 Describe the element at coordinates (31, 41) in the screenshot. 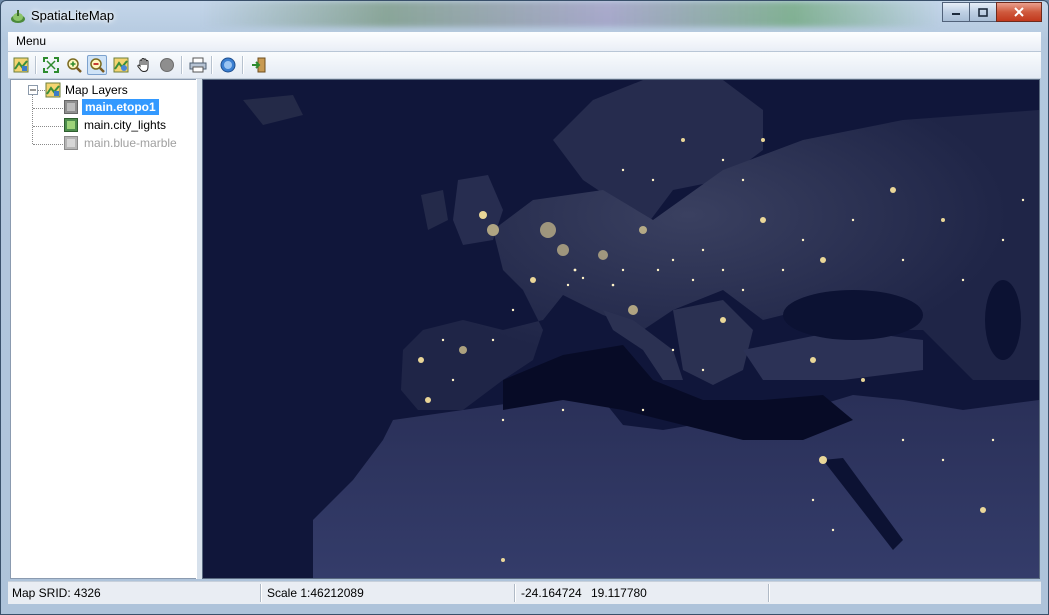

I see `menu-item-menu: Menu` at that location.